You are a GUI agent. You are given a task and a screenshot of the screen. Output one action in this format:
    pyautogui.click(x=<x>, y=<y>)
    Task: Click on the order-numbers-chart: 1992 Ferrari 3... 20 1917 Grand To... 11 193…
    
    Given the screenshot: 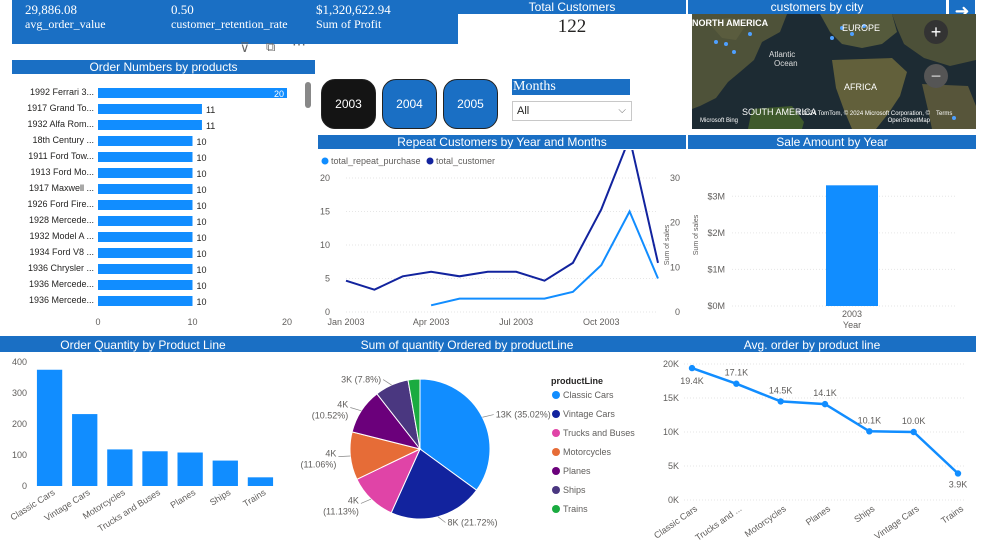 What is the action you would take?
    pyautogui.click(x=169, y=204)
    